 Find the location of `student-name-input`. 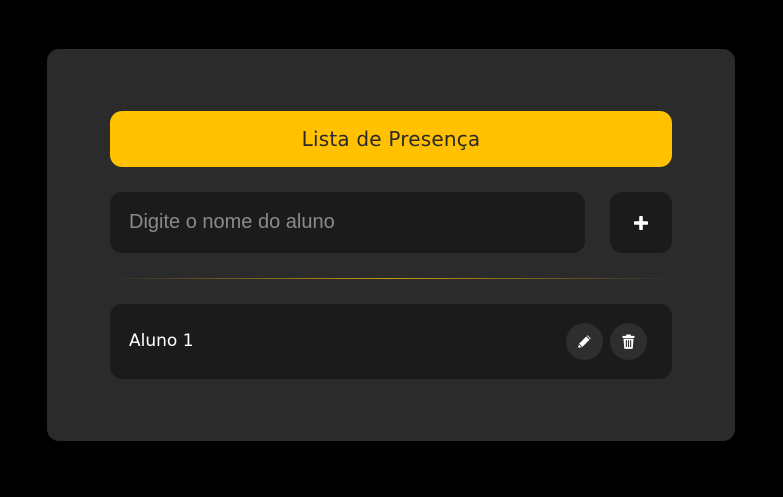

student-name-input is located at coordinates (347, 222).